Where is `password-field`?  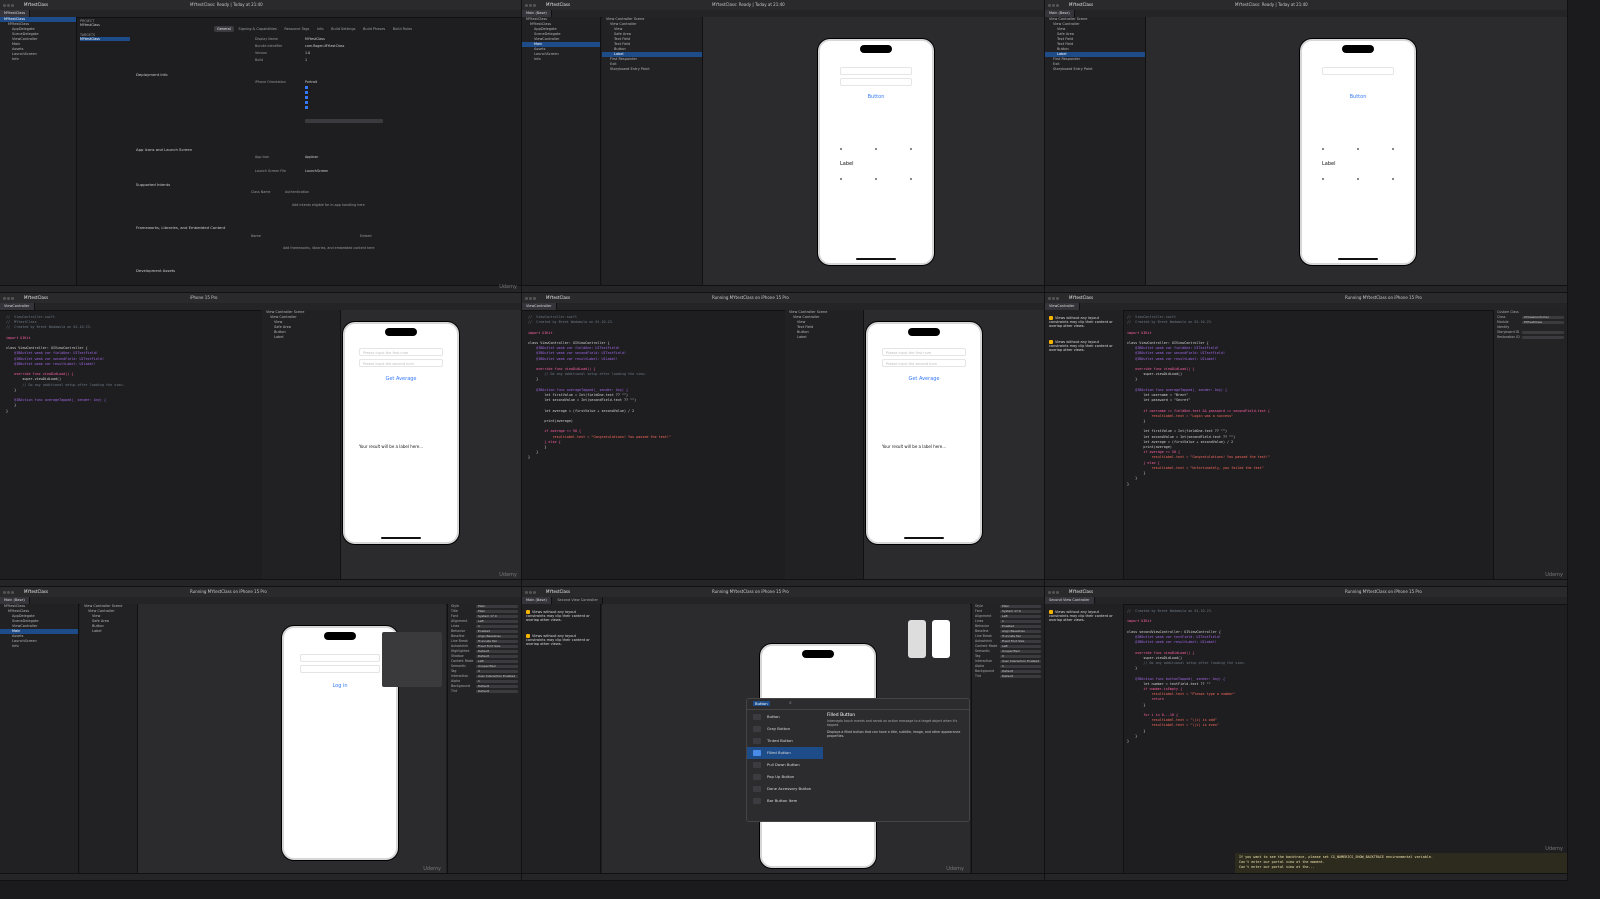 password-field is located at coordinates (340, 669).